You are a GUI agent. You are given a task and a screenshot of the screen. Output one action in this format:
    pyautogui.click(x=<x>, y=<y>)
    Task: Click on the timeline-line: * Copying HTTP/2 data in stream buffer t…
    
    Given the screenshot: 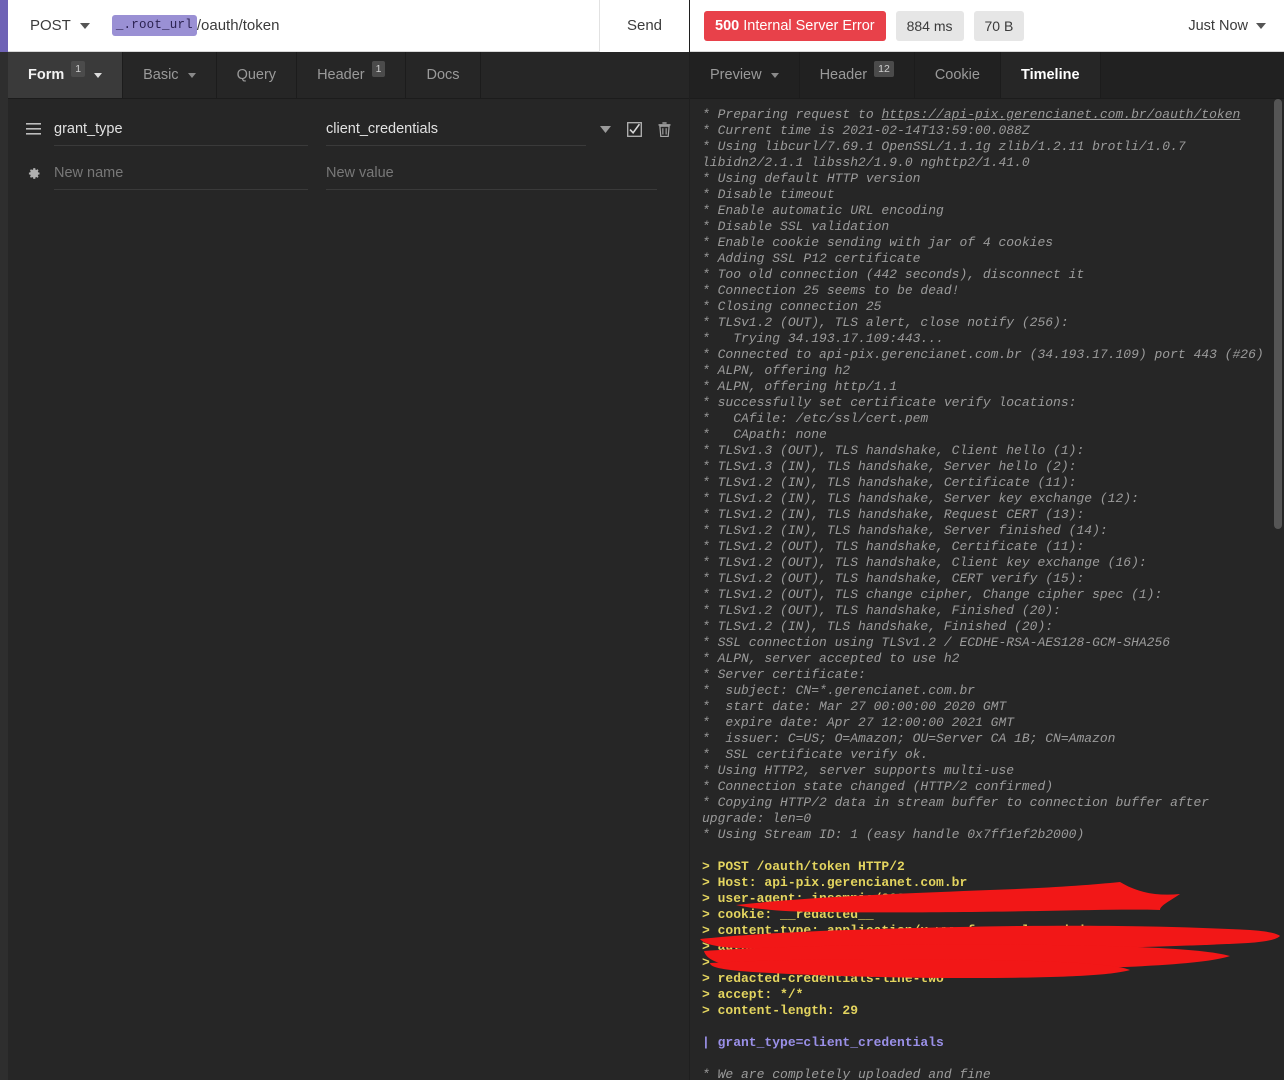 What is the action you would take?
    pyautogui.click(x=959, y=810)
    